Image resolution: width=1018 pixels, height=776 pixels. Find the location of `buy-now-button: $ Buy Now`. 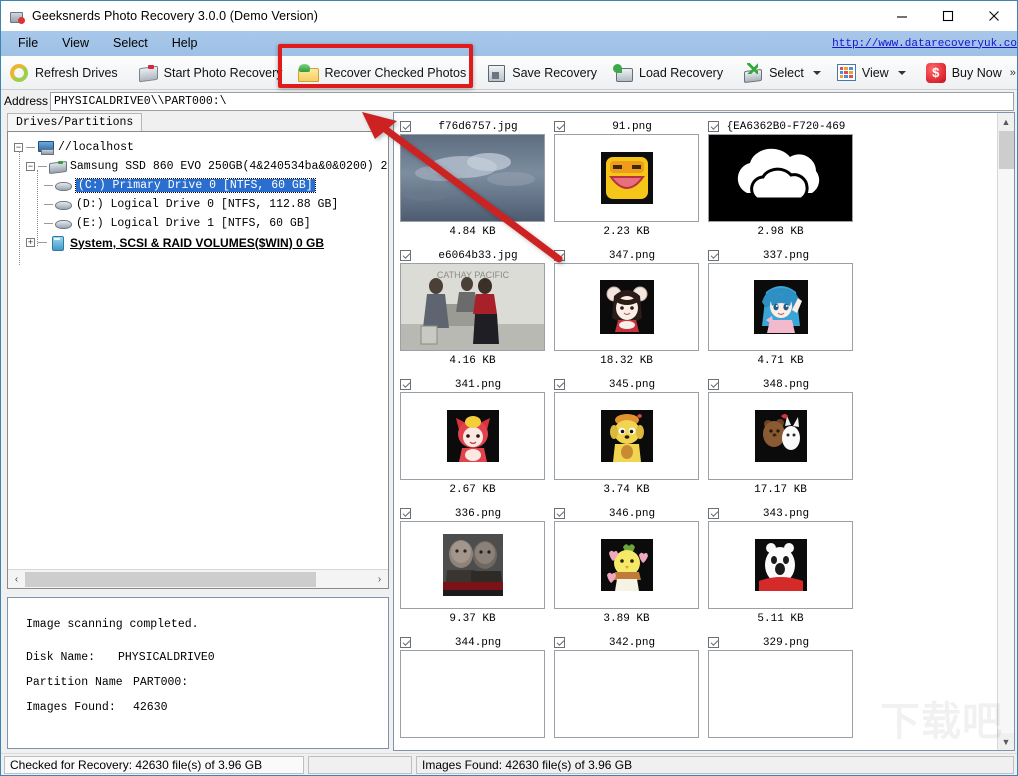

buy-now-button: $ Buy Now is located at coordinates (964, 73).